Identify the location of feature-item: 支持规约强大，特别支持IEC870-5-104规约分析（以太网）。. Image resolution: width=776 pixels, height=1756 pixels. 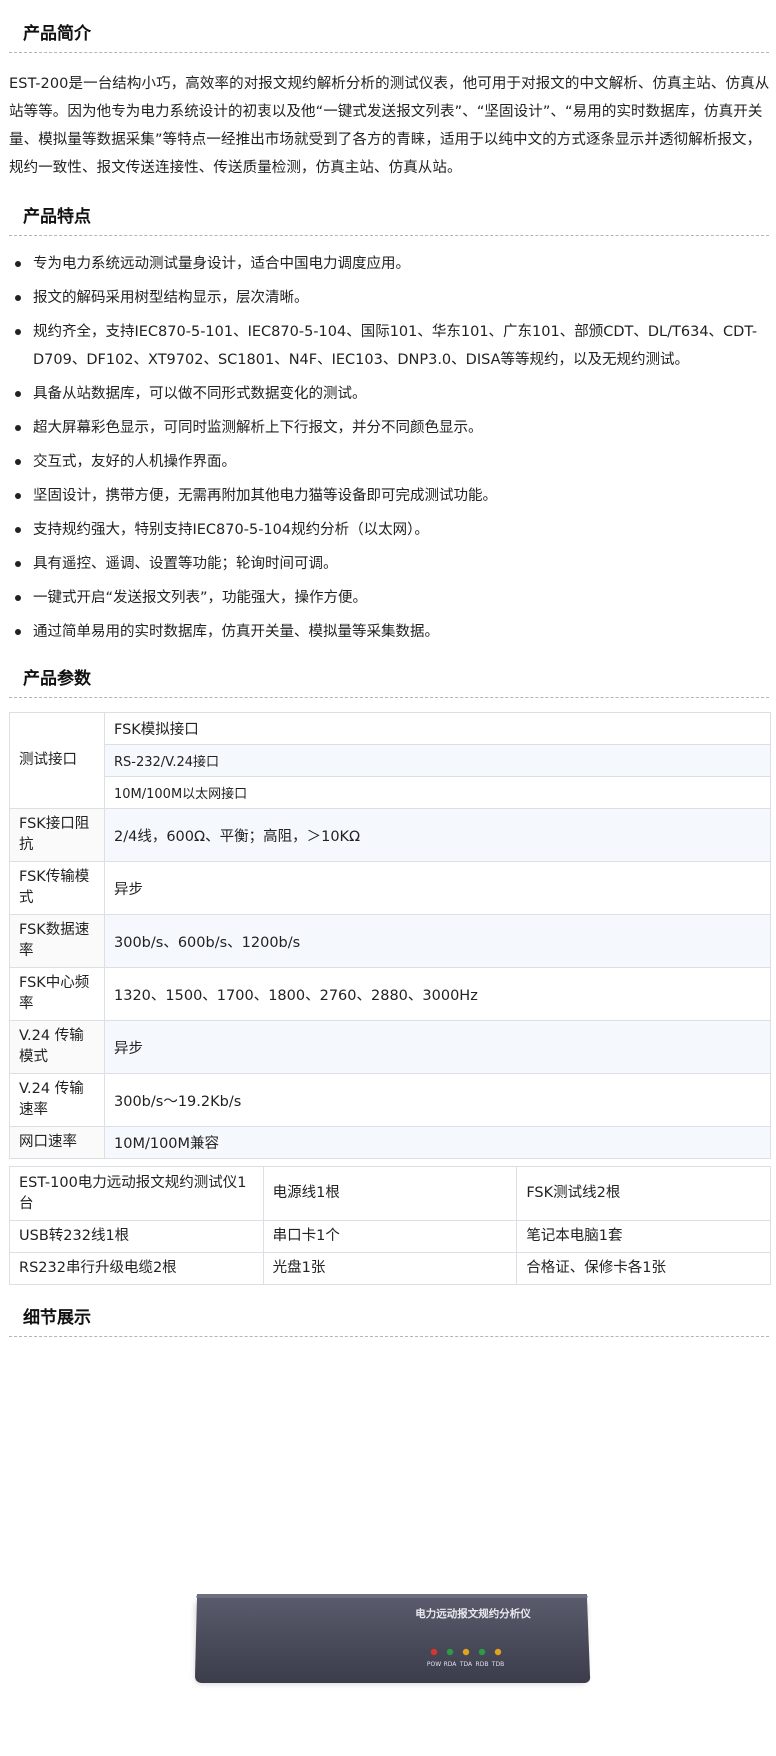
(390, 530).